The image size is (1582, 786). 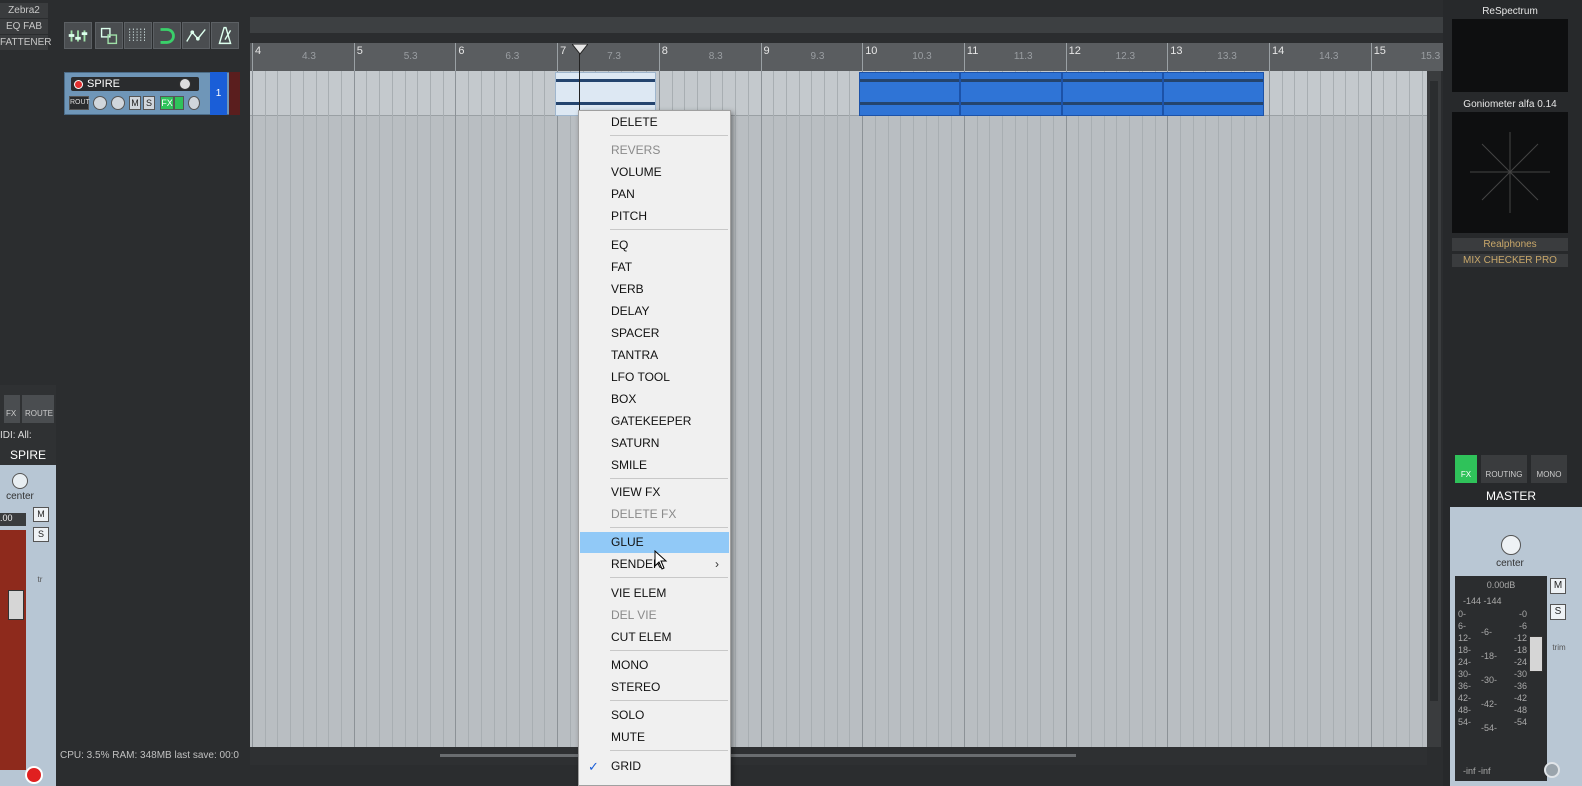 What do you see at coordinates (1558, 612) in the screenshot?
I see `master-solo-button: S` at bounding box center [1558, 612].